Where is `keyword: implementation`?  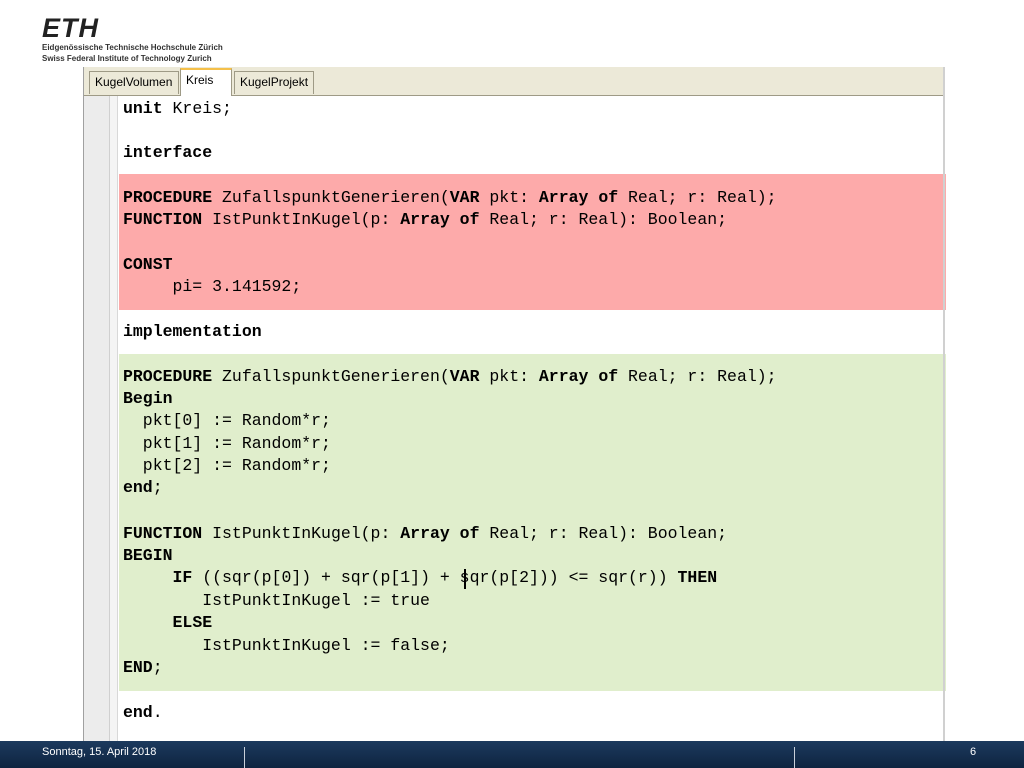
keyword: implementation is located at coordinates (192, 331).